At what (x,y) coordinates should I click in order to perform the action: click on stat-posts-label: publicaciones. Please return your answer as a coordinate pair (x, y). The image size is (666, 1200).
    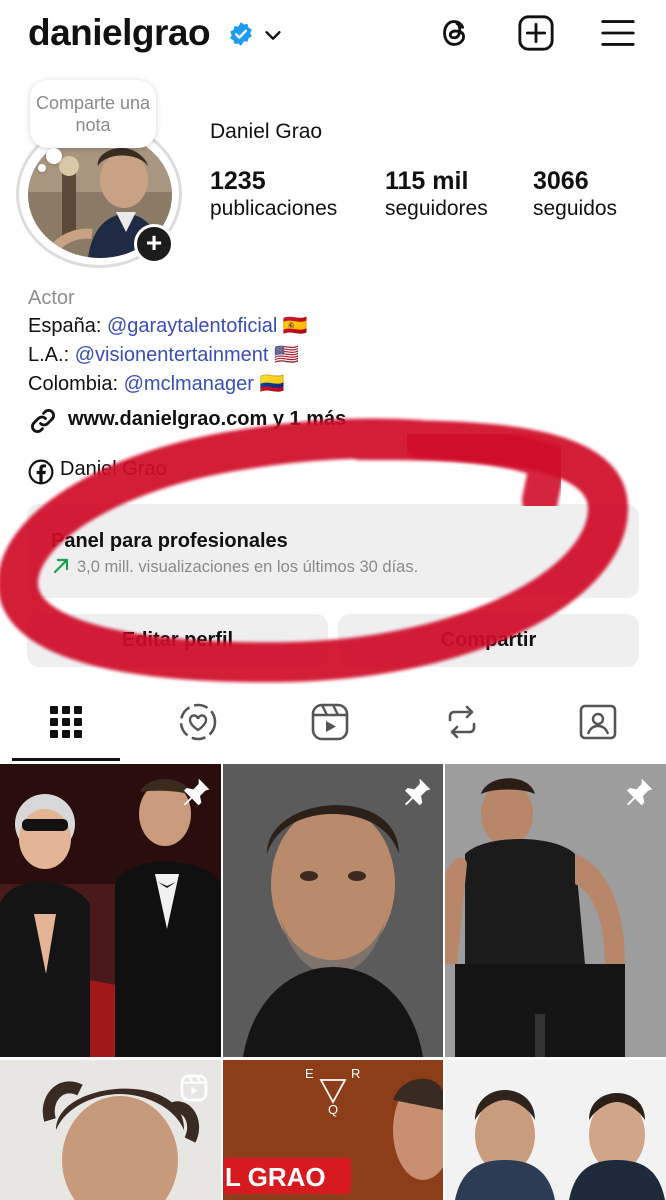
    Looking at the image, I should click on (274, 208).